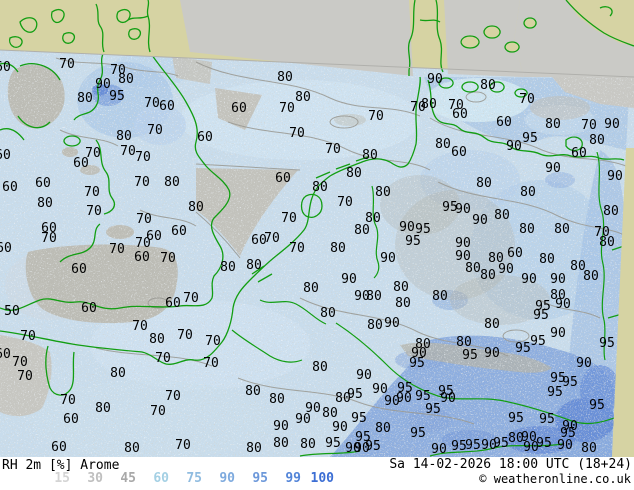 The width and height of the screenshot is (634, 490). Describe the element at coordinates (260, 478) in the screenshot. I see `legend-scale-value: 95` at that location.